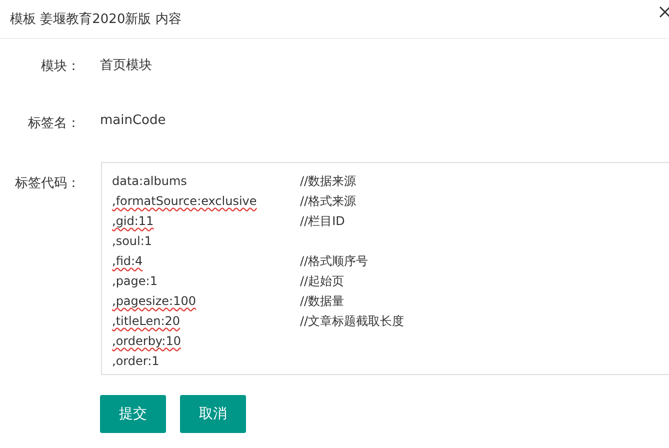  I want to click on code-text: data:albums, so click(150, 181).